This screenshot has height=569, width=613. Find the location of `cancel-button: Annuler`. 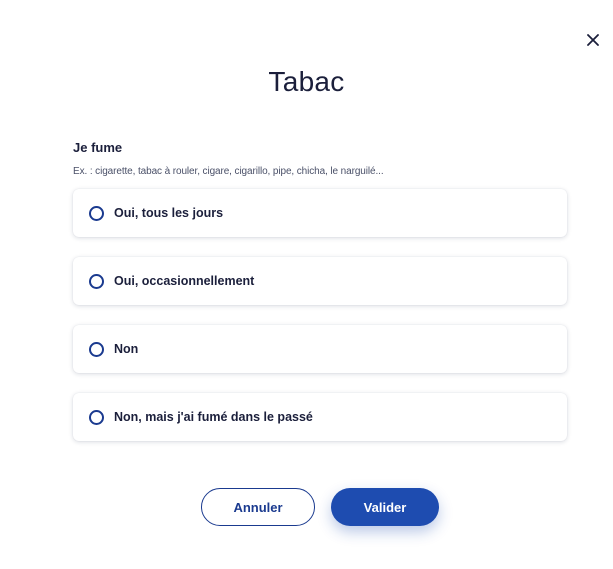

cancel-button: Annuler is located at coordinates (258, 507).